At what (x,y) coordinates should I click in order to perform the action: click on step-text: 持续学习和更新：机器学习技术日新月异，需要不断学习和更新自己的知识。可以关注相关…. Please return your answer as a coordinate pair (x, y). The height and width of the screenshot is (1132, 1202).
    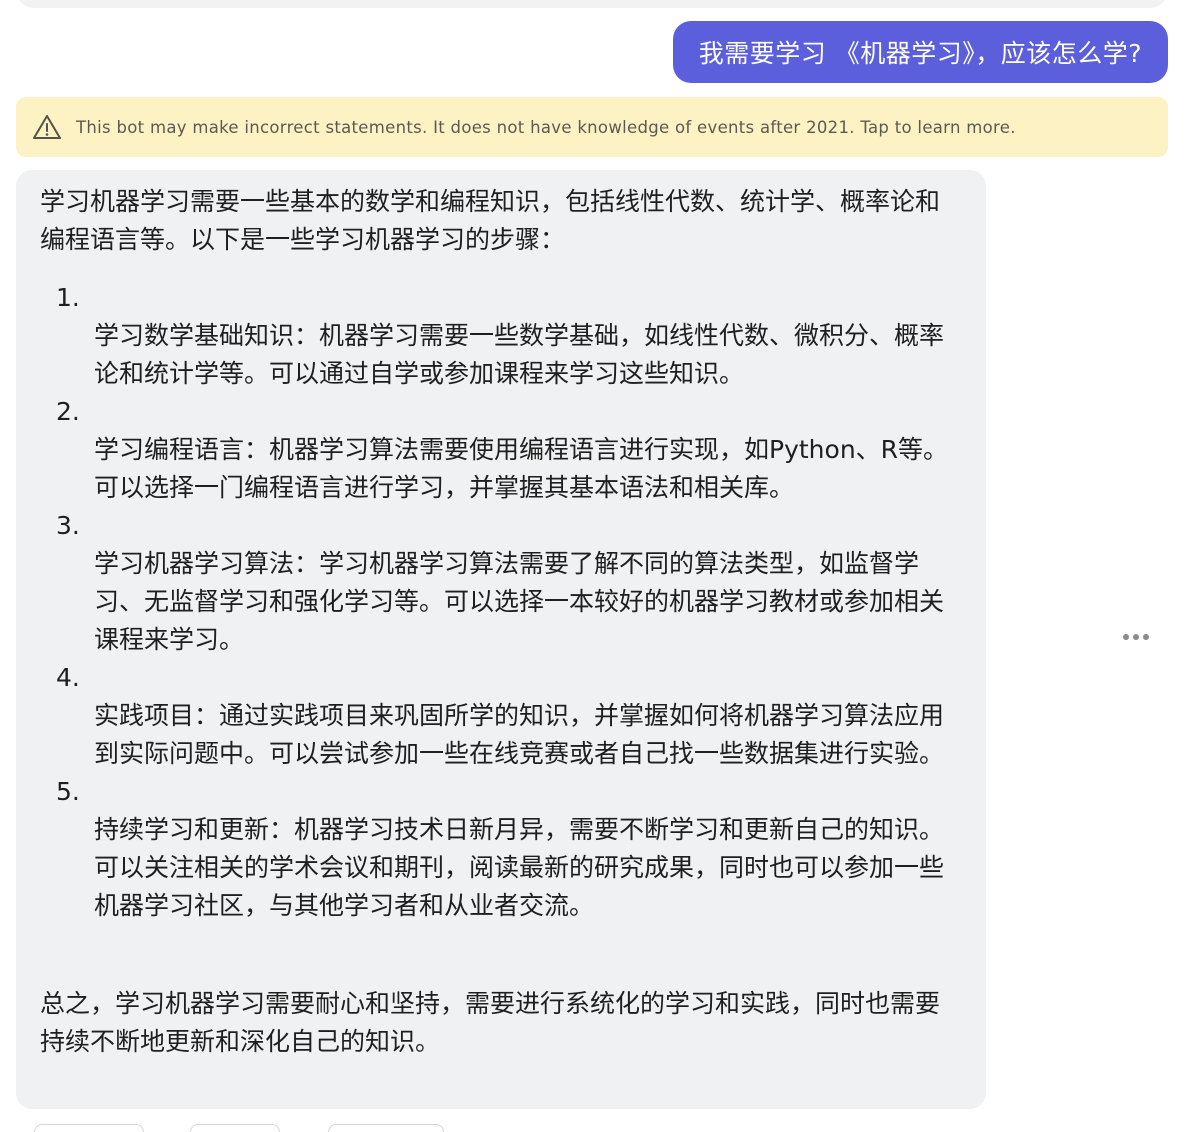
    Looking at the image, I should click on (519, 867).